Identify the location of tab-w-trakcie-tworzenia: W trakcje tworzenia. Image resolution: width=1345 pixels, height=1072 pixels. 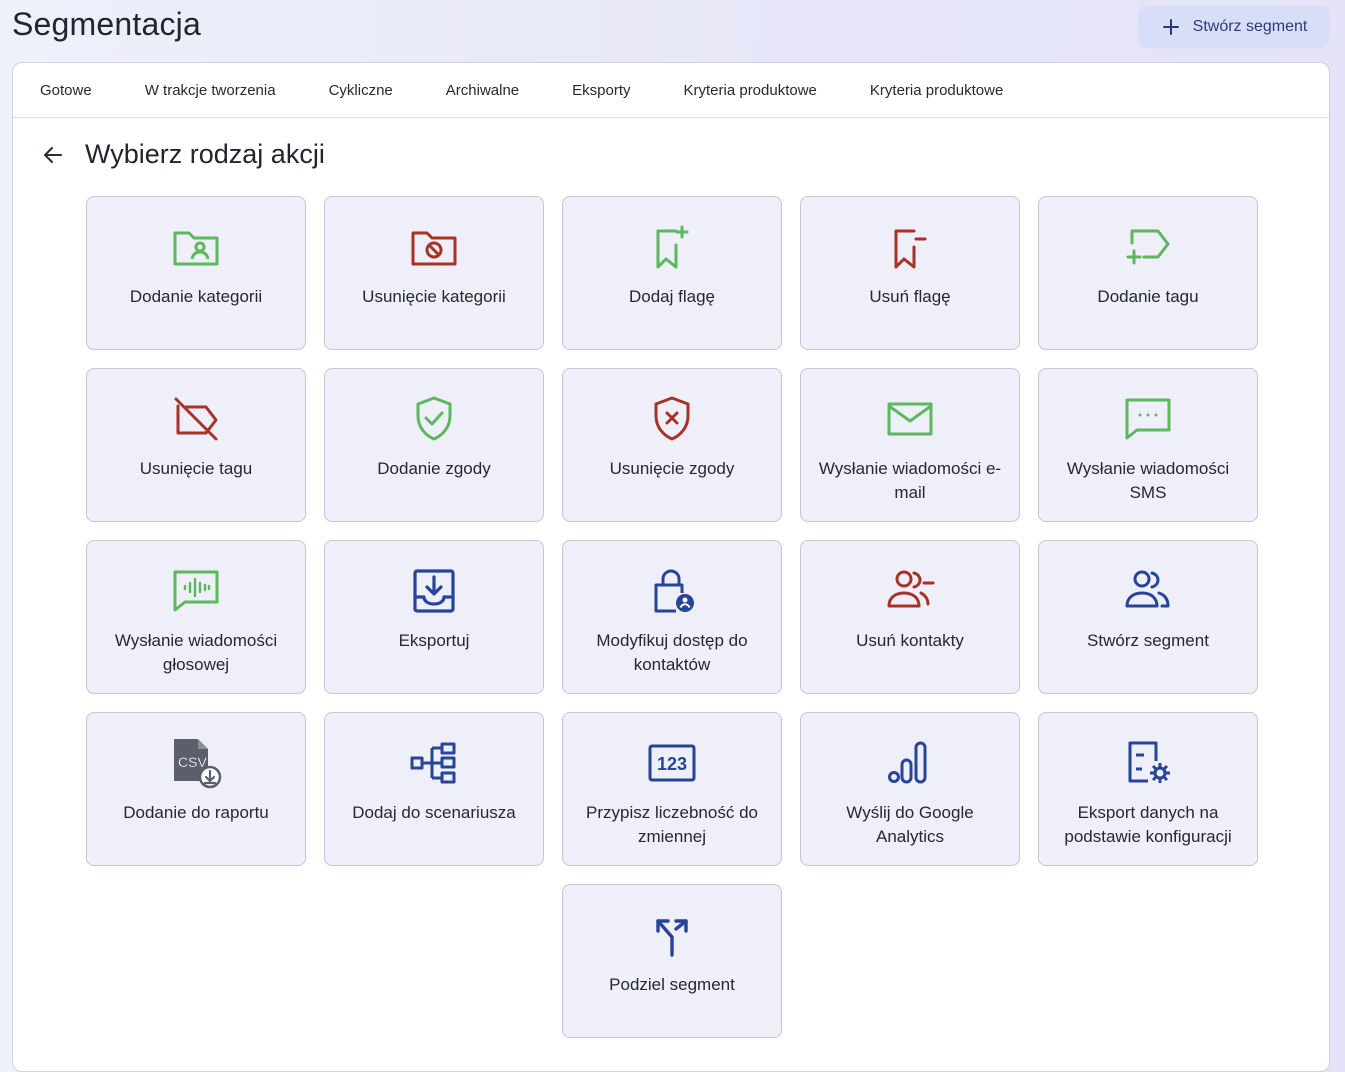
(210, 90).